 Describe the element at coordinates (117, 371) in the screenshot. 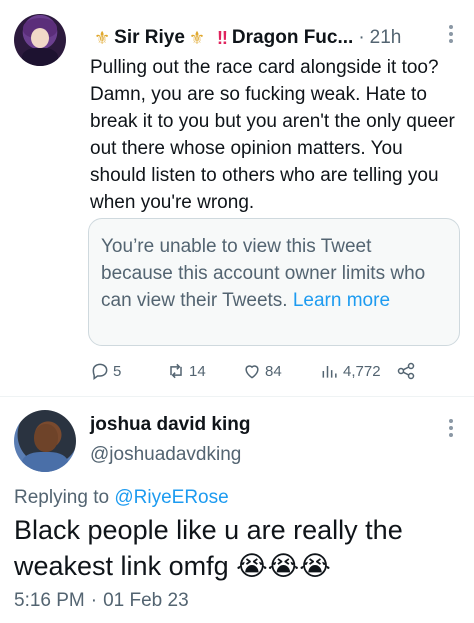

I see `reply-count: 5` at that location.